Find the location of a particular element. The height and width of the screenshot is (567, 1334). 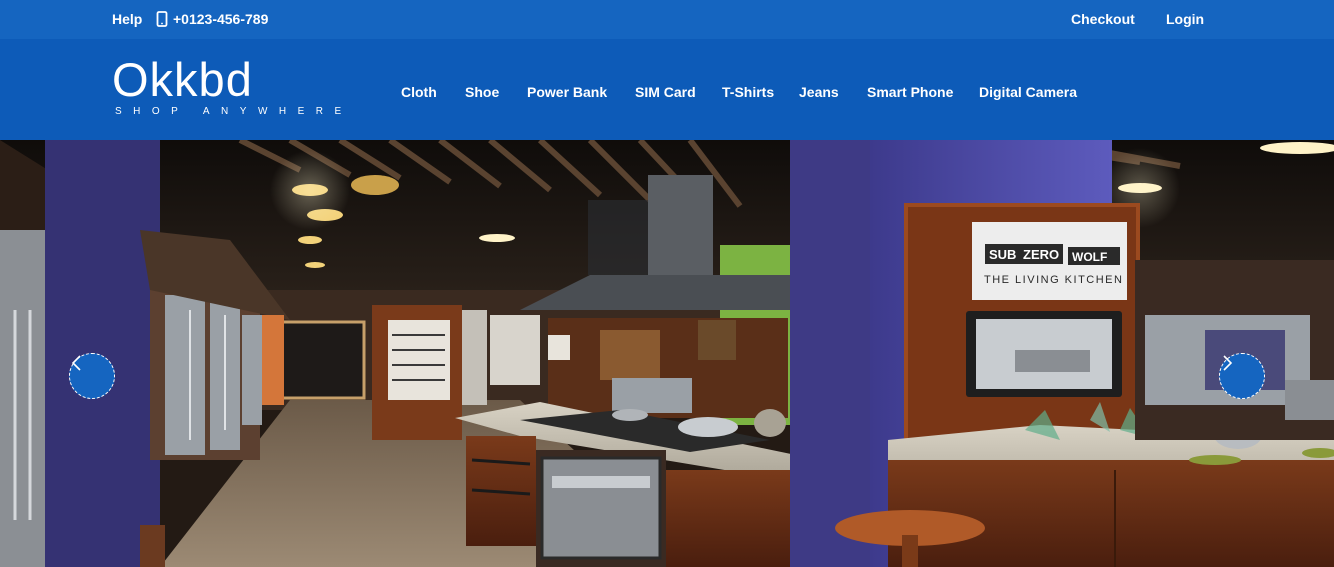

nav-item-smart-phone: Smart Phone is located at coordinates (910, 92).